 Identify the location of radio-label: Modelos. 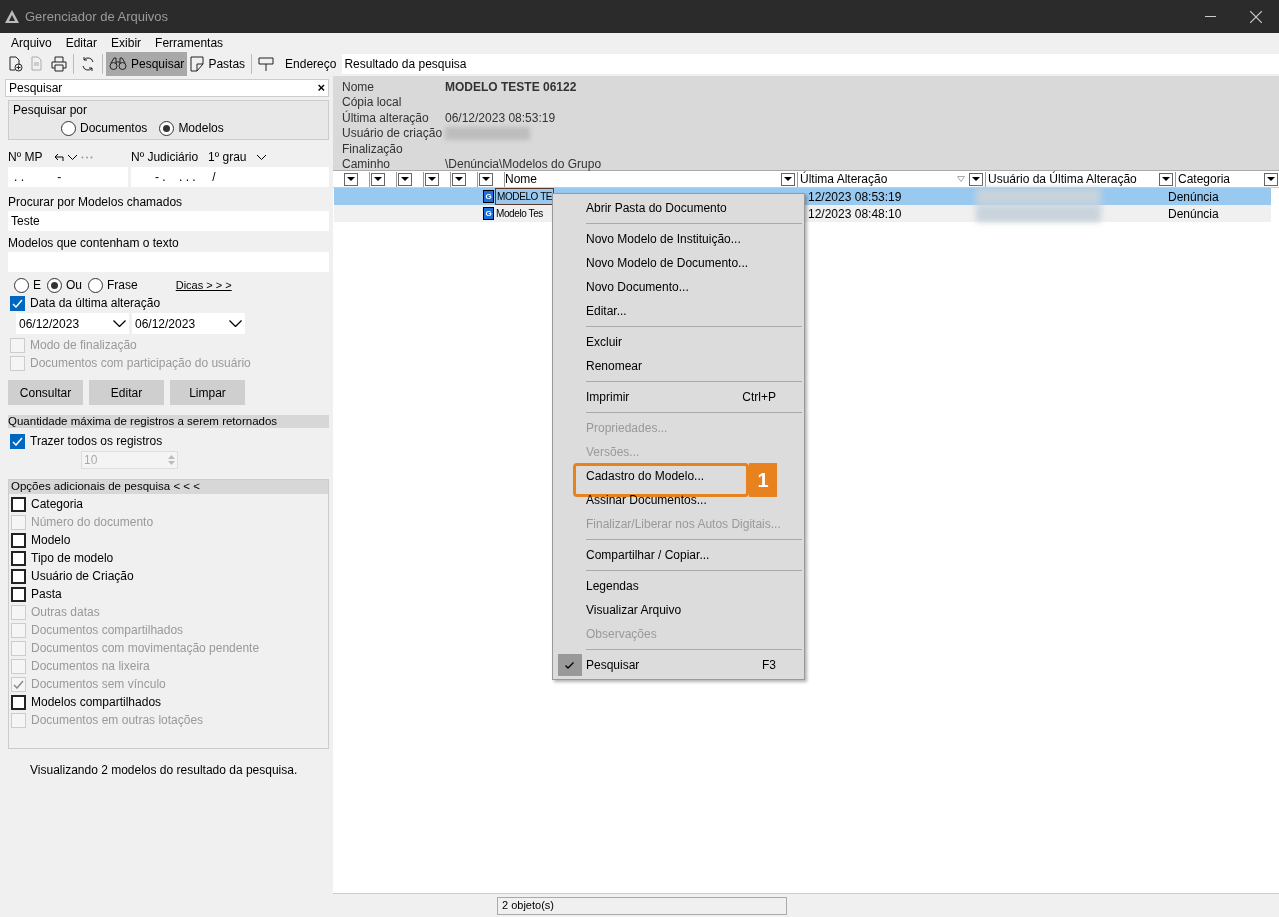
(201, 128).